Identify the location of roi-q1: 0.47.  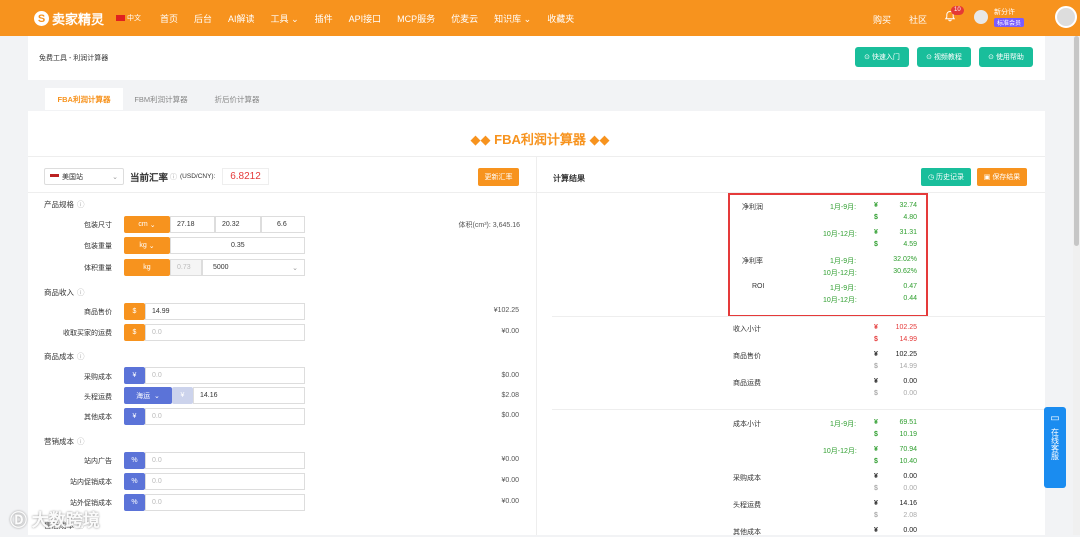
(910, 286).